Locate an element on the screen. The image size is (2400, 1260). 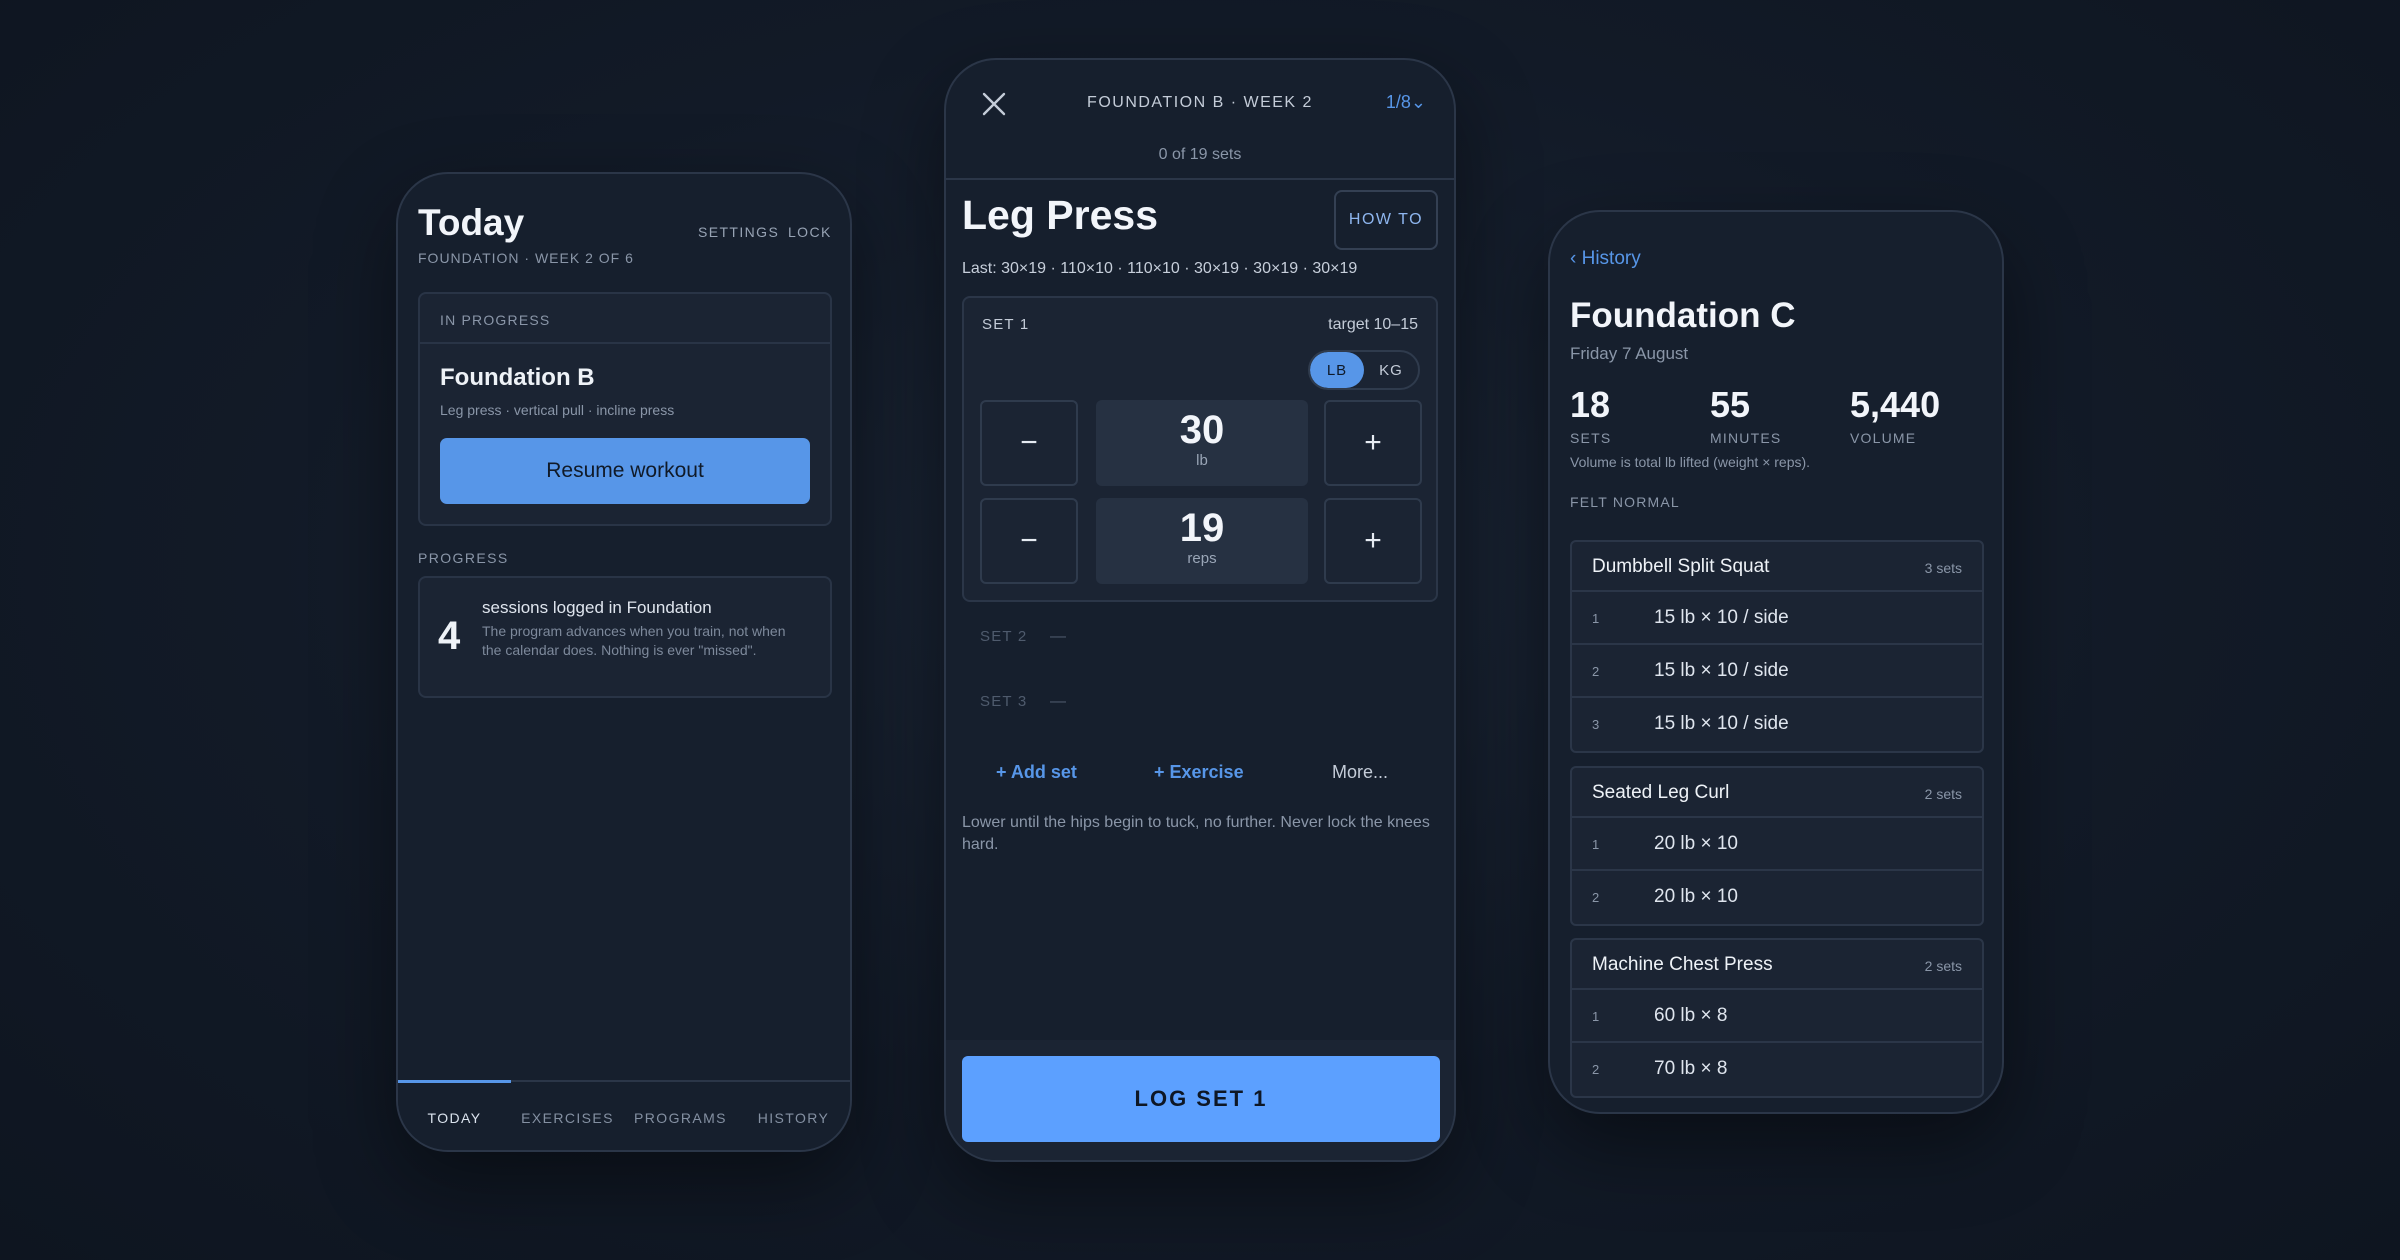
exercise-card-header: Machine Chest Press 2 sets is located at coordinates (1777, 965).